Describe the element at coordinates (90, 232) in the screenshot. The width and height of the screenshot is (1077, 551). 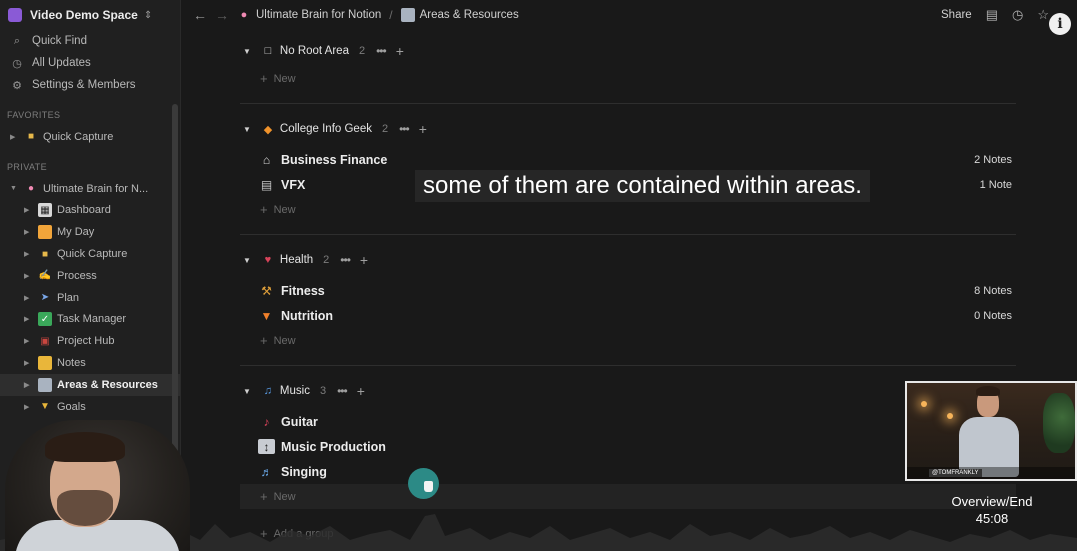
I see `sidebar-item-my-day: ▶ My Day` at that location.